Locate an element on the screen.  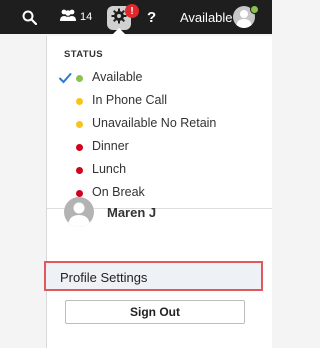
presence-dot is located at coordinates (254, 9).